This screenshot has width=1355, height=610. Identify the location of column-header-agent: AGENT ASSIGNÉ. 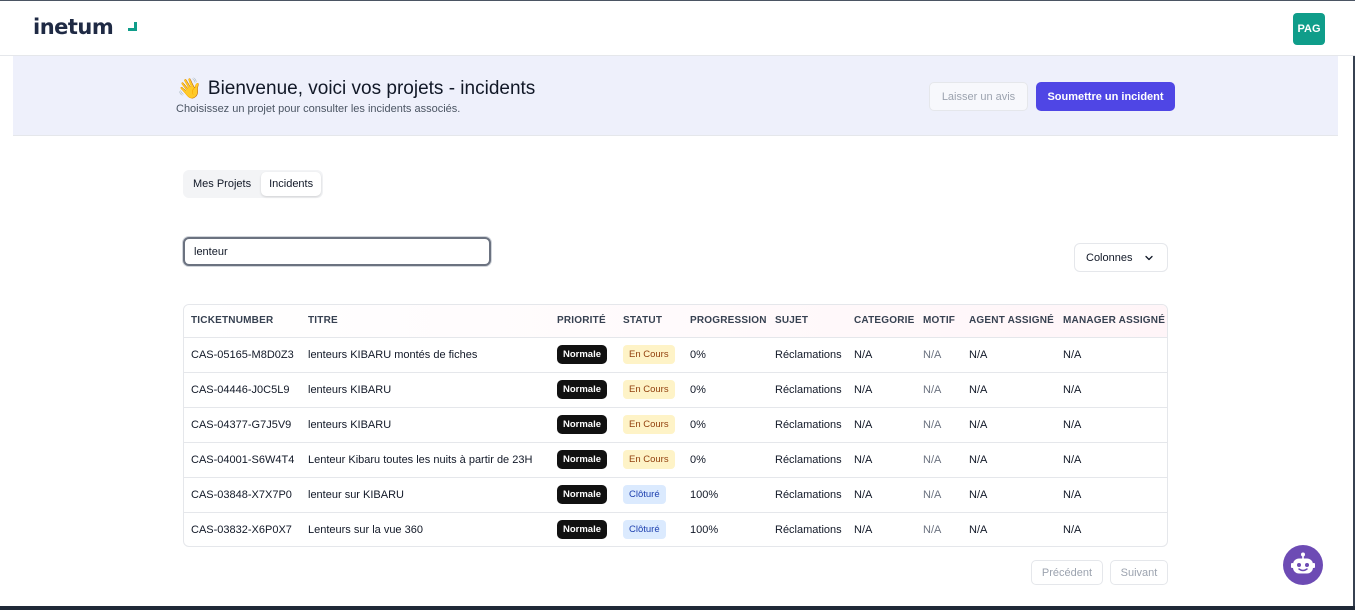
(1009, 321).